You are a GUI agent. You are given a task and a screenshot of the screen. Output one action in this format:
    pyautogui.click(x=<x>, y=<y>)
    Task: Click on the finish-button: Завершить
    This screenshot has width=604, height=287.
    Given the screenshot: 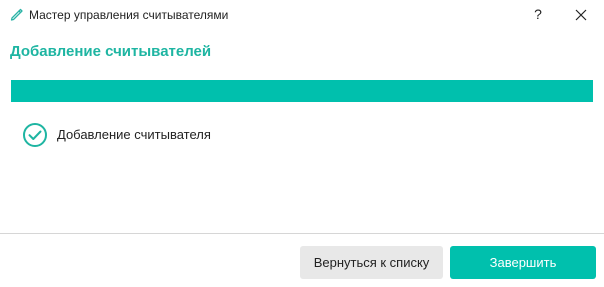 What is the action you would take?
    pyautogui.click(x=523, y=262)
    